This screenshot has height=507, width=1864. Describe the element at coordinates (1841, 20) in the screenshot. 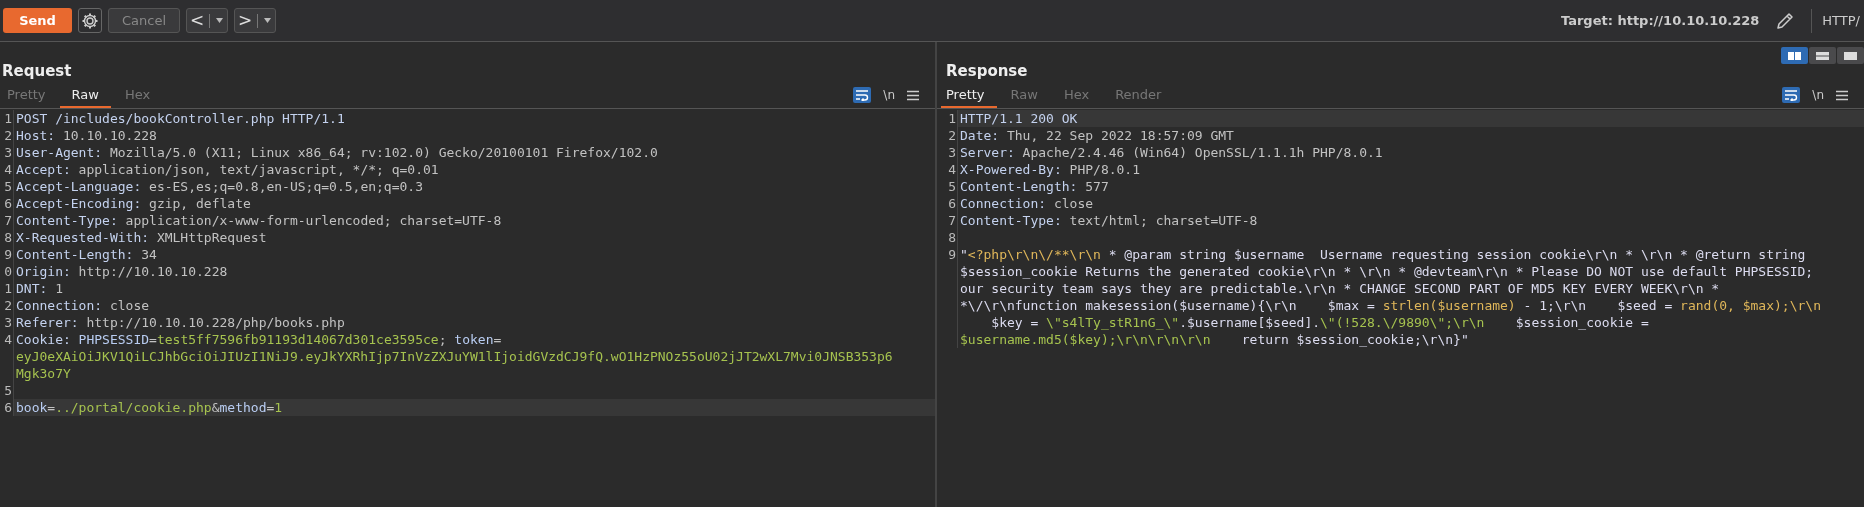

I see `protocol-label: HTTP/` at that location.